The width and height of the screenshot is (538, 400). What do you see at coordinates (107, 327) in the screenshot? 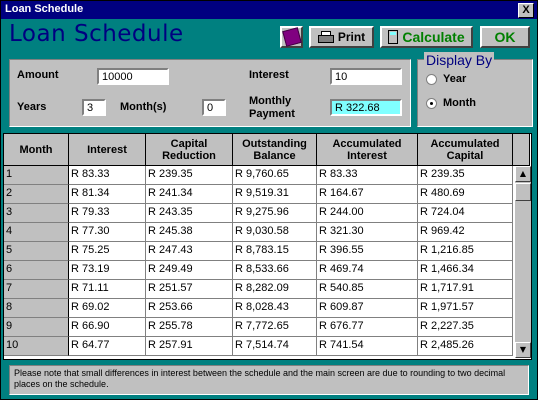
I see `cell-interest: R 66.90` at bounding box center [107, 327].